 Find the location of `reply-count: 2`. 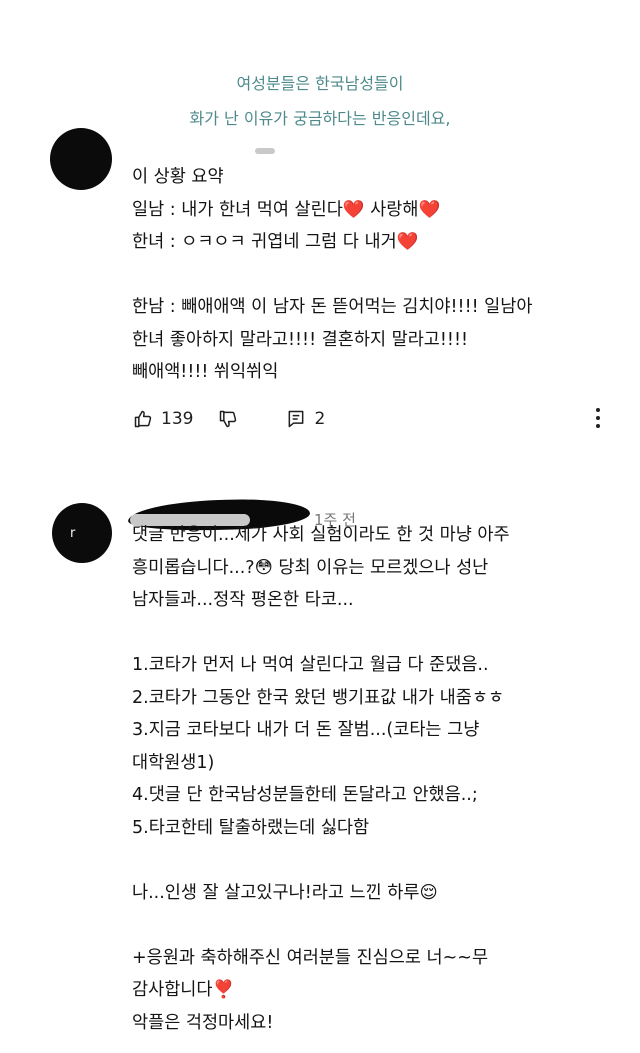

reply-count: 2 is located at coordinates (320, 419).